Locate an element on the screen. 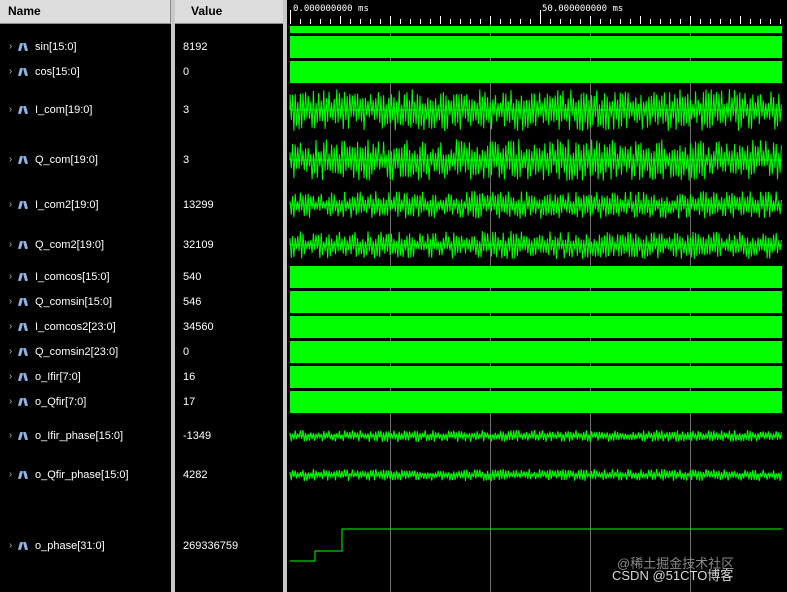 This screenshot has height=592, width=787. waveform-o-ifir-phase is located at coordinates (535, 436).